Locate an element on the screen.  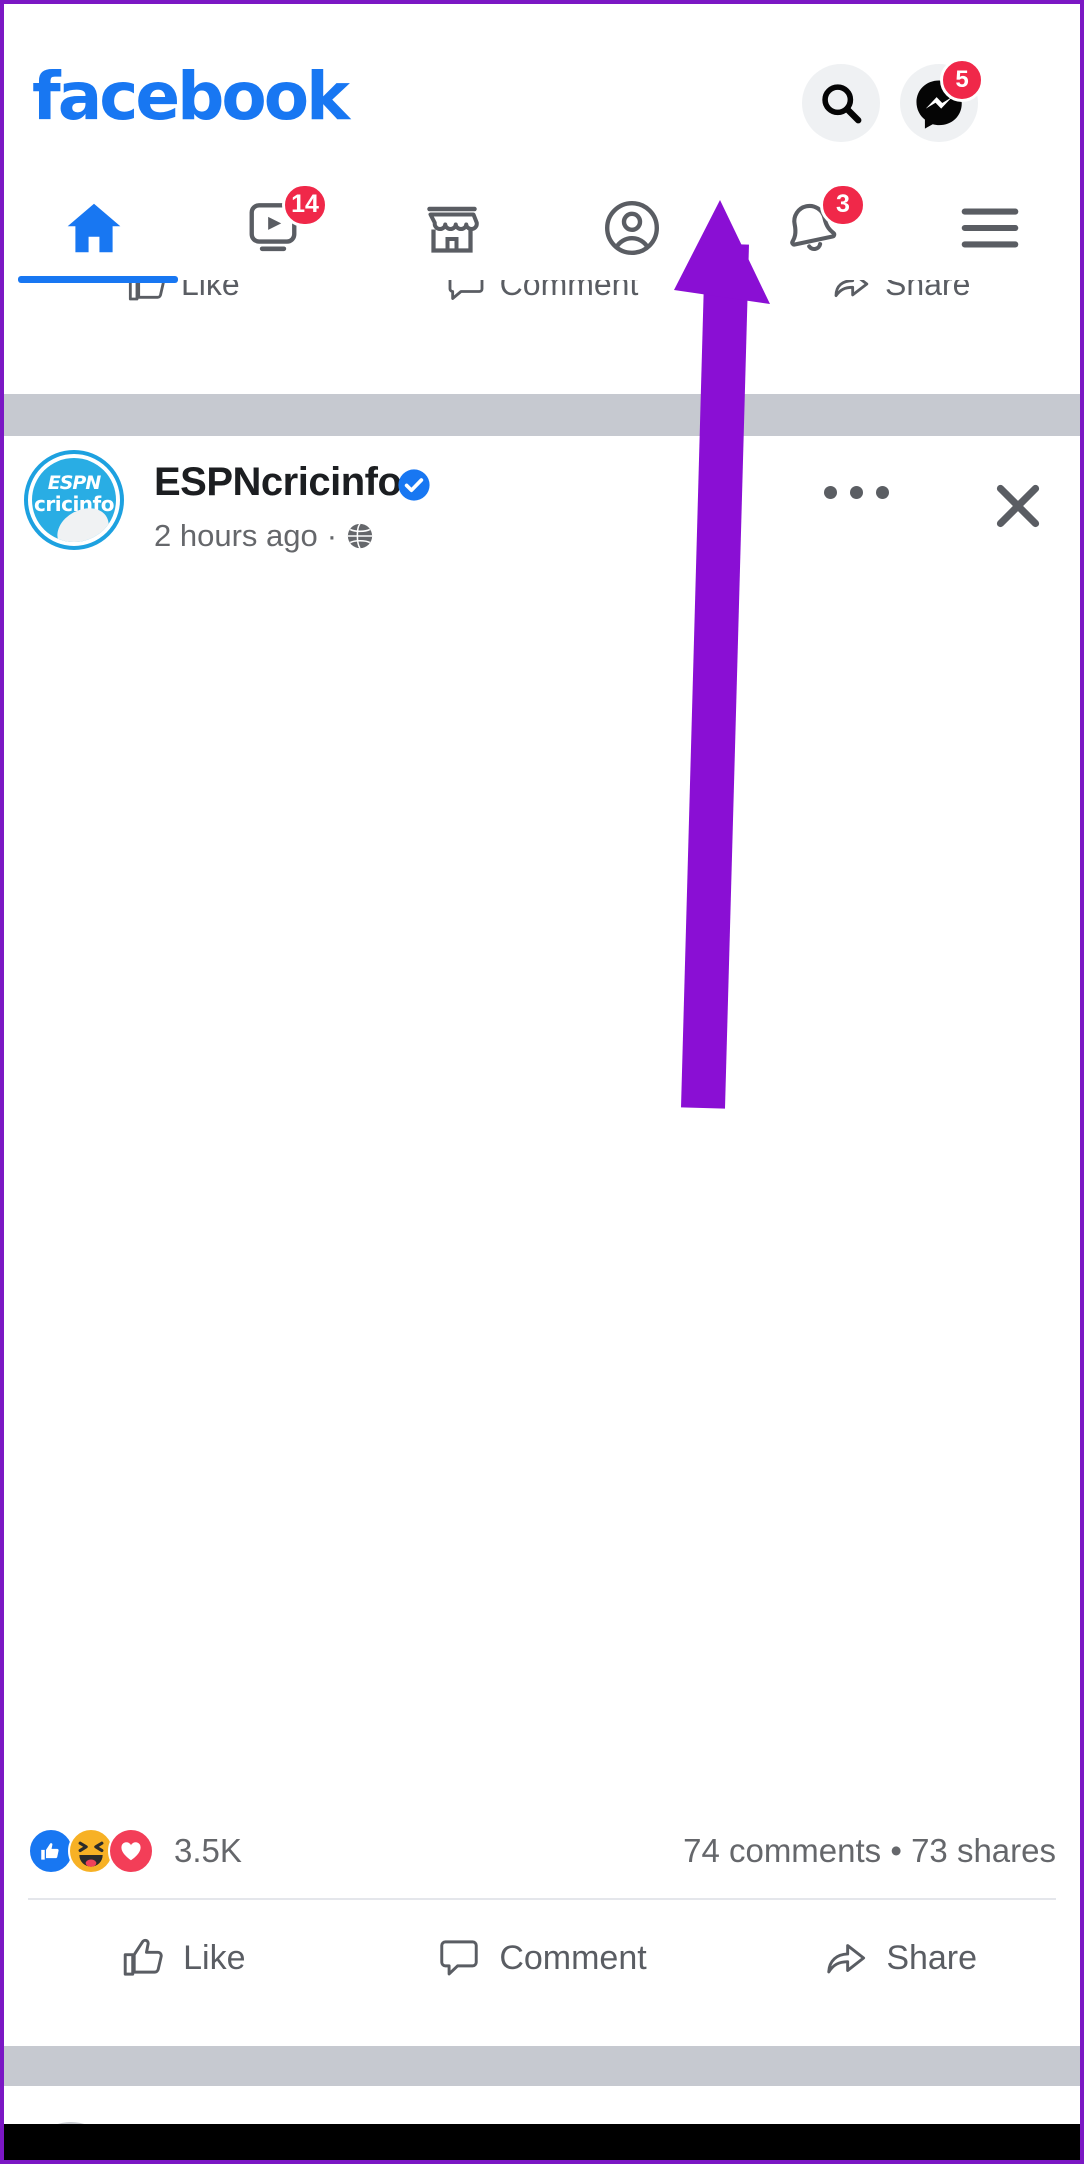
comment-button: Comment is located at coordinates (542, 1958).